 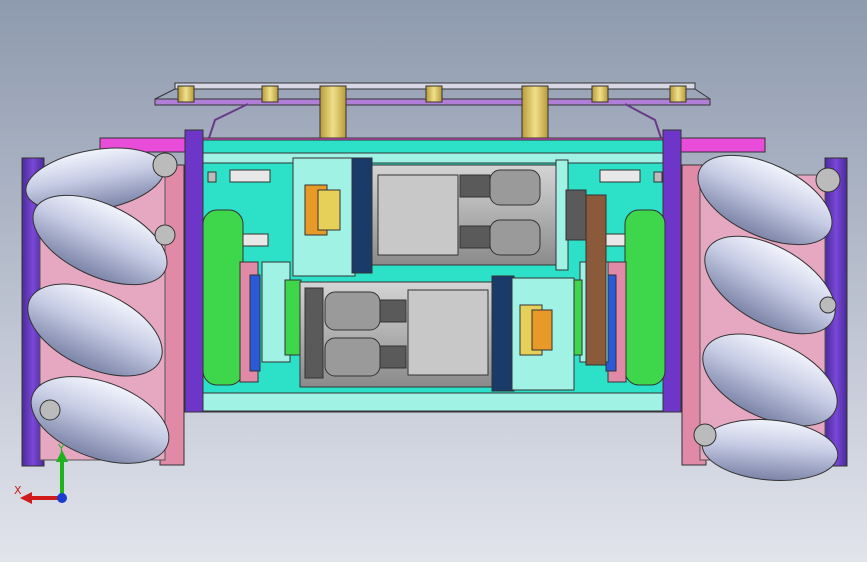 What do you see at coordinates (766, 311) in the screenshot?
I see `right-mecanum-wheel` at bounding box center [766, 311].